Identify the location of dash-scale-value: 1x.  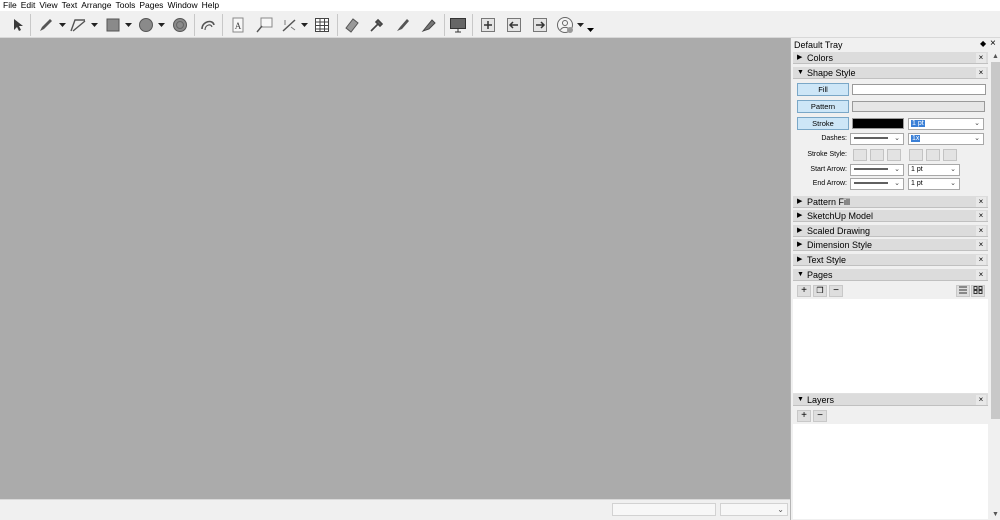
(916, 138).